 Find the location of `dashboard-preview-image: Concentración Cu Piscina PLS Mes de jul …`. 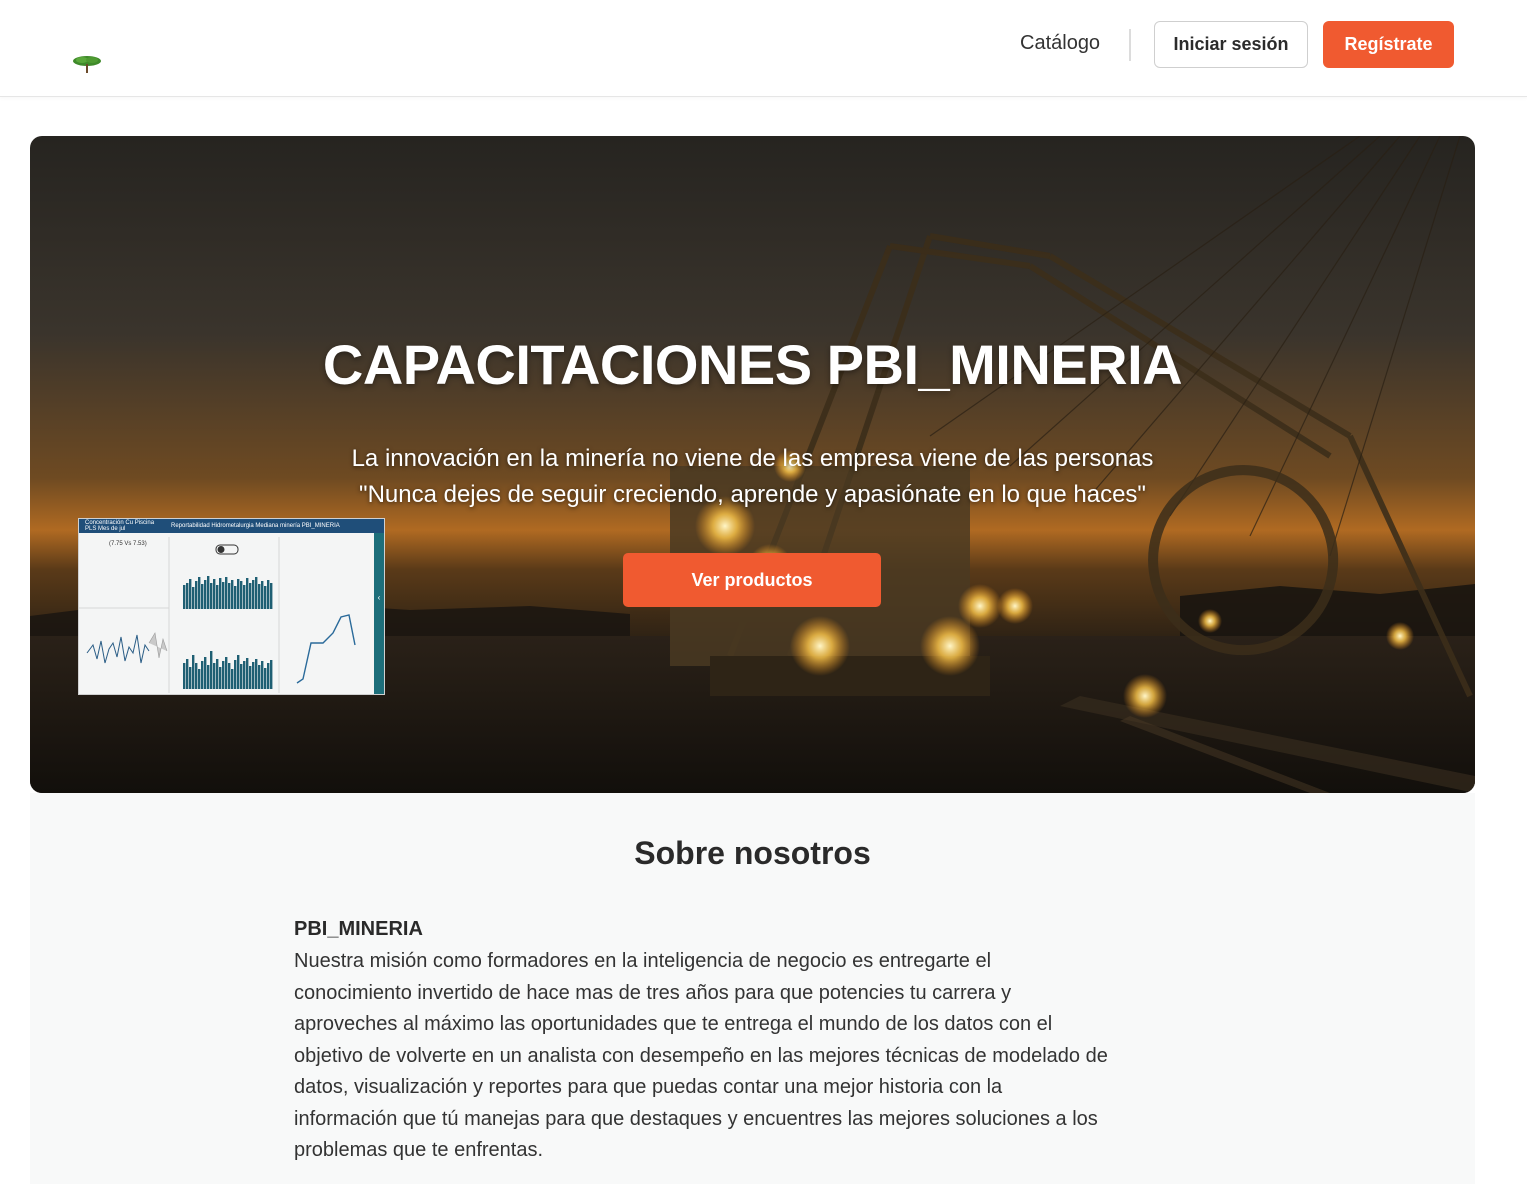

dashboard-preview-image: Concentración Cu Piscina PLS Mes de jul … is located at coordinates (231, 606).